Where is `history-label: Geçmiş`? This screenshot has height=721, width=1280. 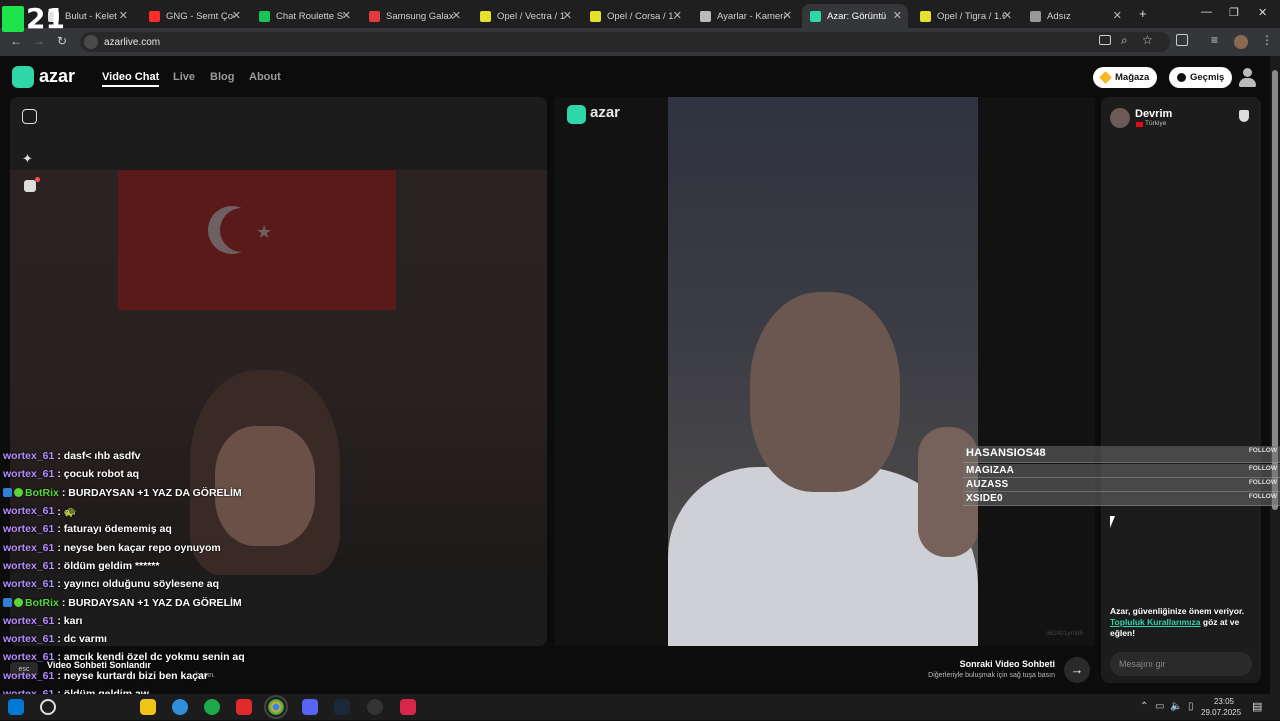
history-label: Geçmiş is located at coordinates (1207, 77).